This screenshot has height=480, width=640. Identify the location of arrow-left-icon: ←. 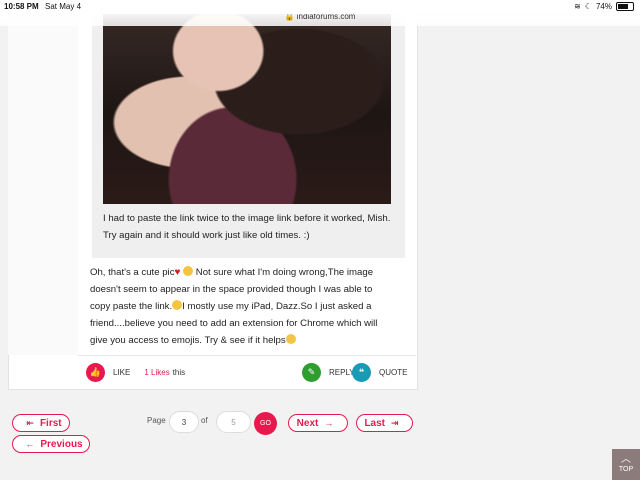
(30, 444).